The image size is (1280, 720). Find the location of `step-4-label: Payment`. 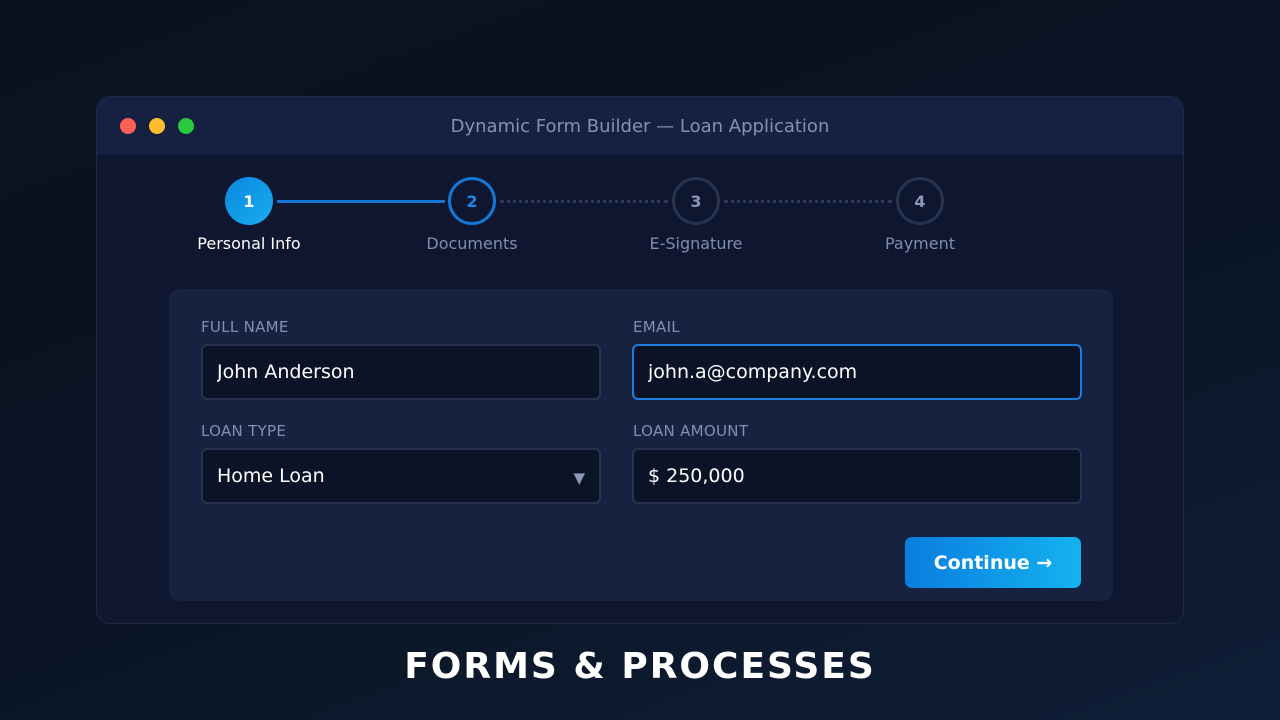

step-4-label: Payment is located at coordinates (920, 243).